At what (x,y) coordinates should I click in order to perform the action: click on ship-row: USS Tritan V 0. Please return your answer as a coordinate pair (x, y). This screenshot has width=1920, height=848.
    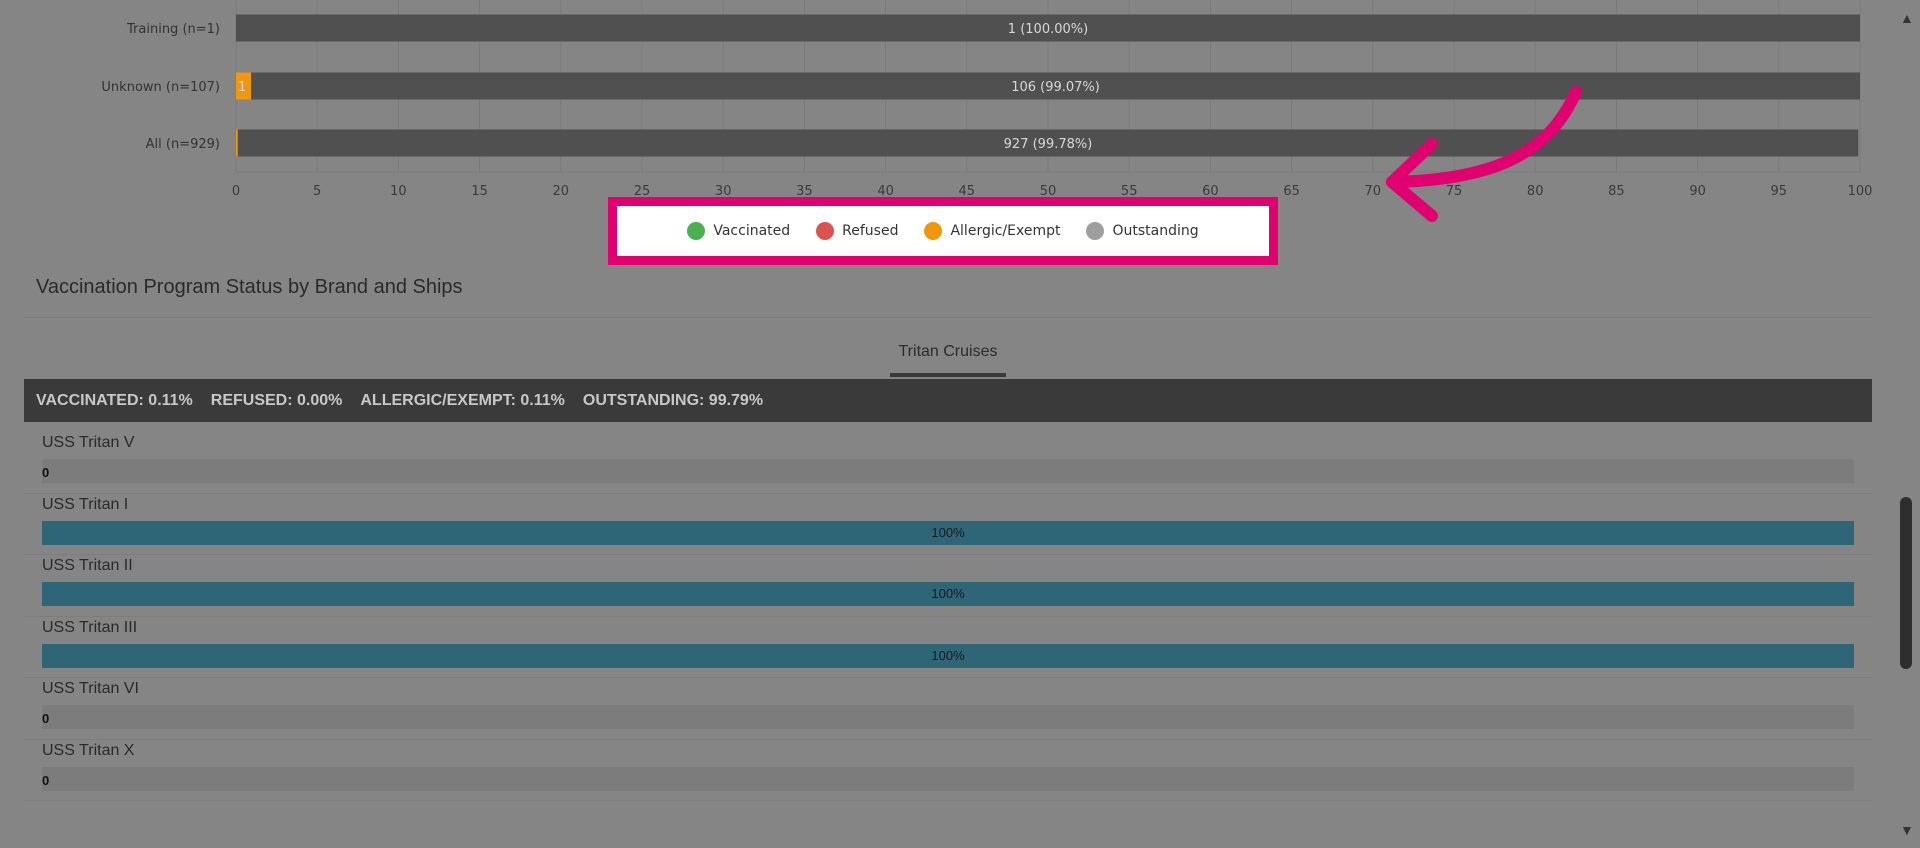
    Looking at the image, I should click on (948, 463).